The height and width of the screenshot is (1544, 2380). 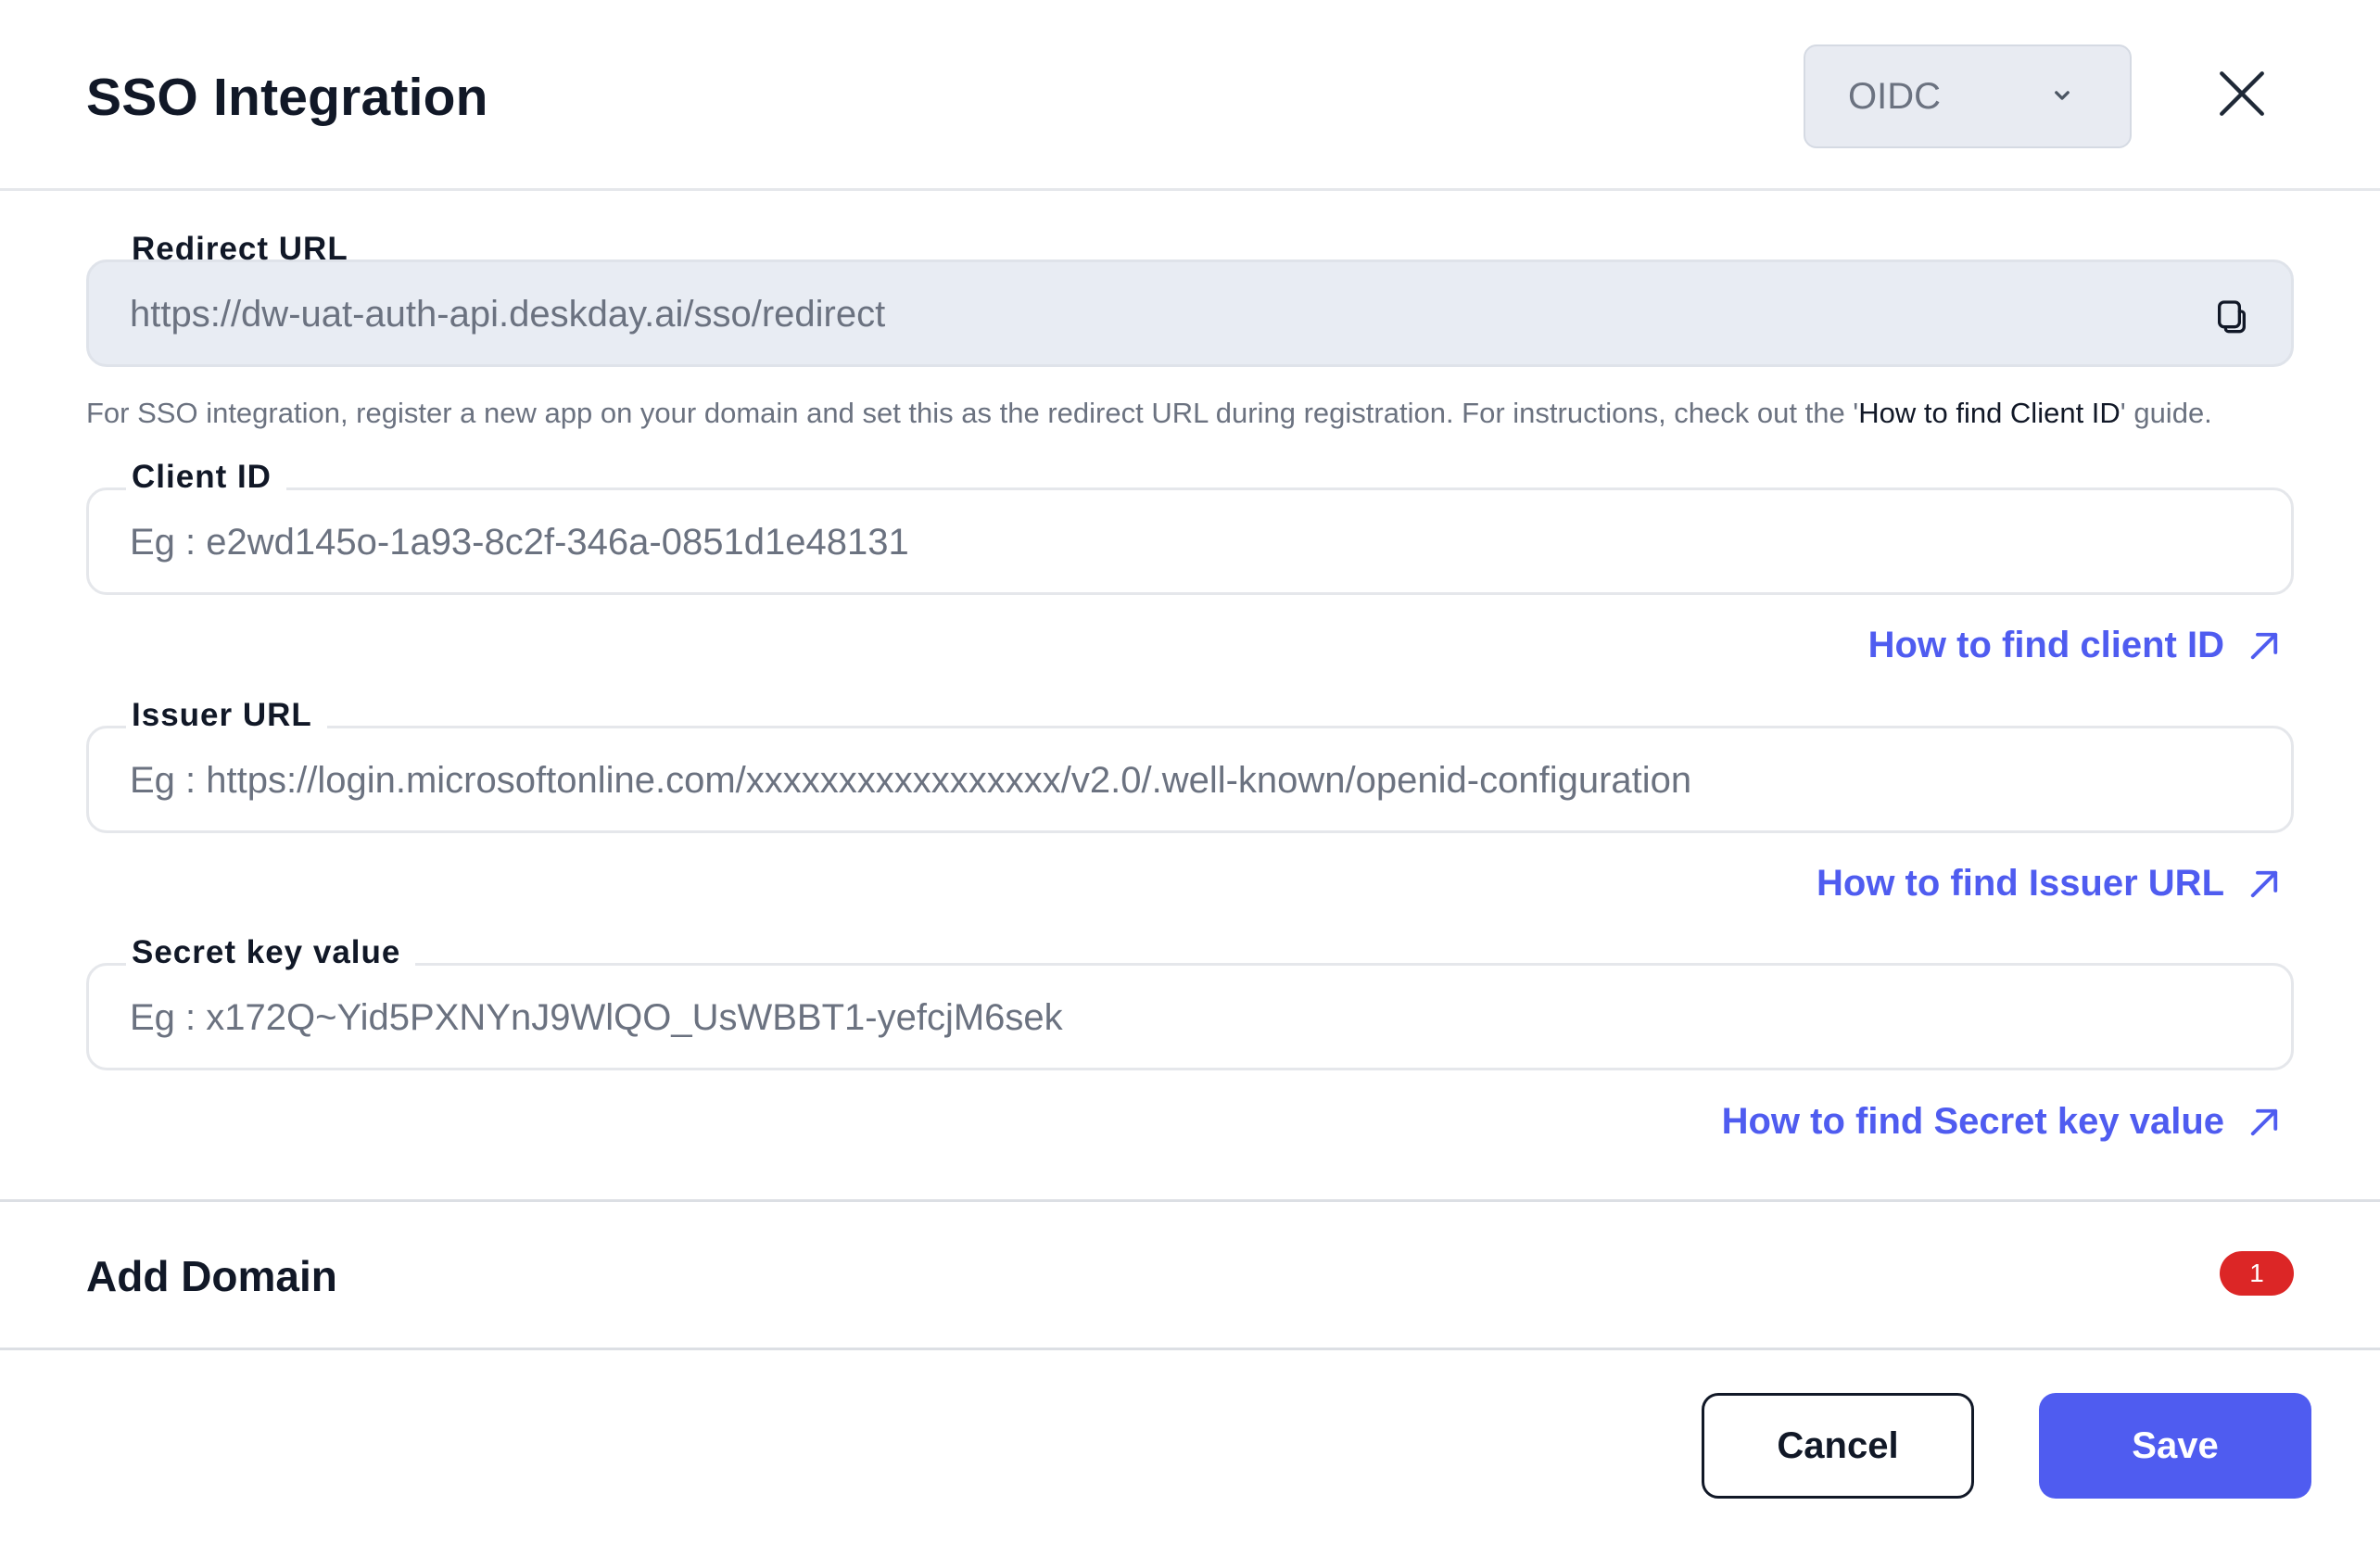 I want to click on cancel-button: Cancel, so click(x=1838, y=1446).